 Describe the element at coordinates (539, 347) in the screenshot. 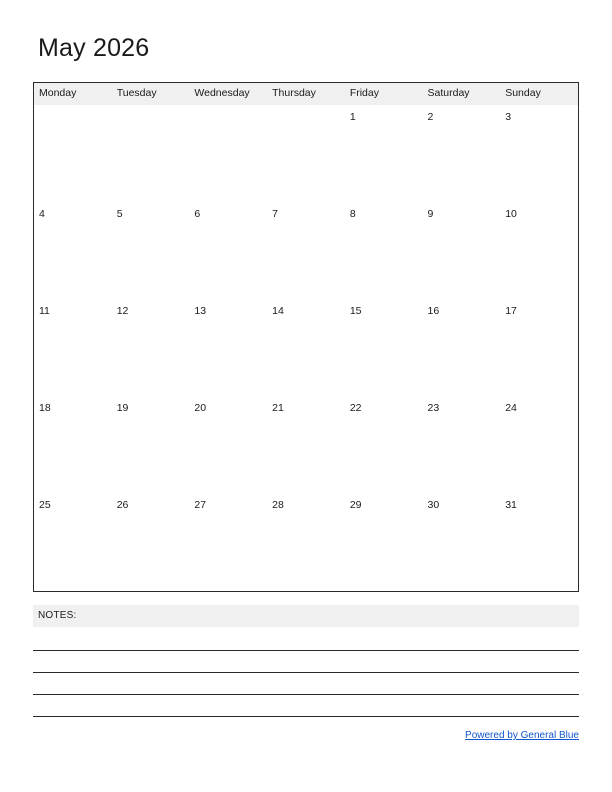

I see `day-cell: 17` at that location.